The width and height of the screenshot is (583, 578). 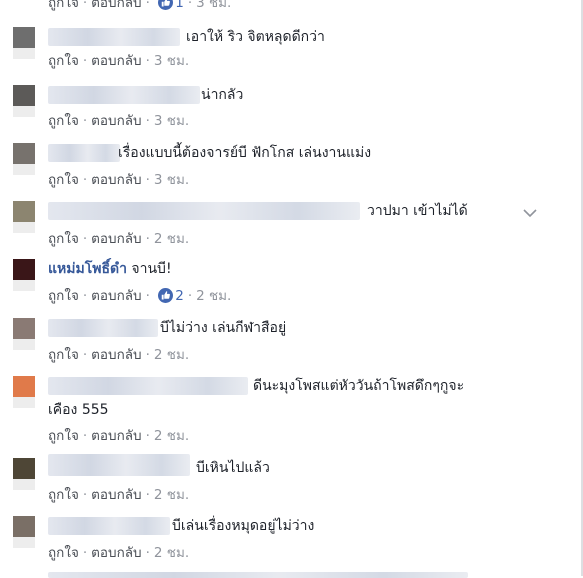 What do you see at coordinates (151, 269) in the screenshot?
I see `comment-body: จานบี!` at bounding box center [151, 269].